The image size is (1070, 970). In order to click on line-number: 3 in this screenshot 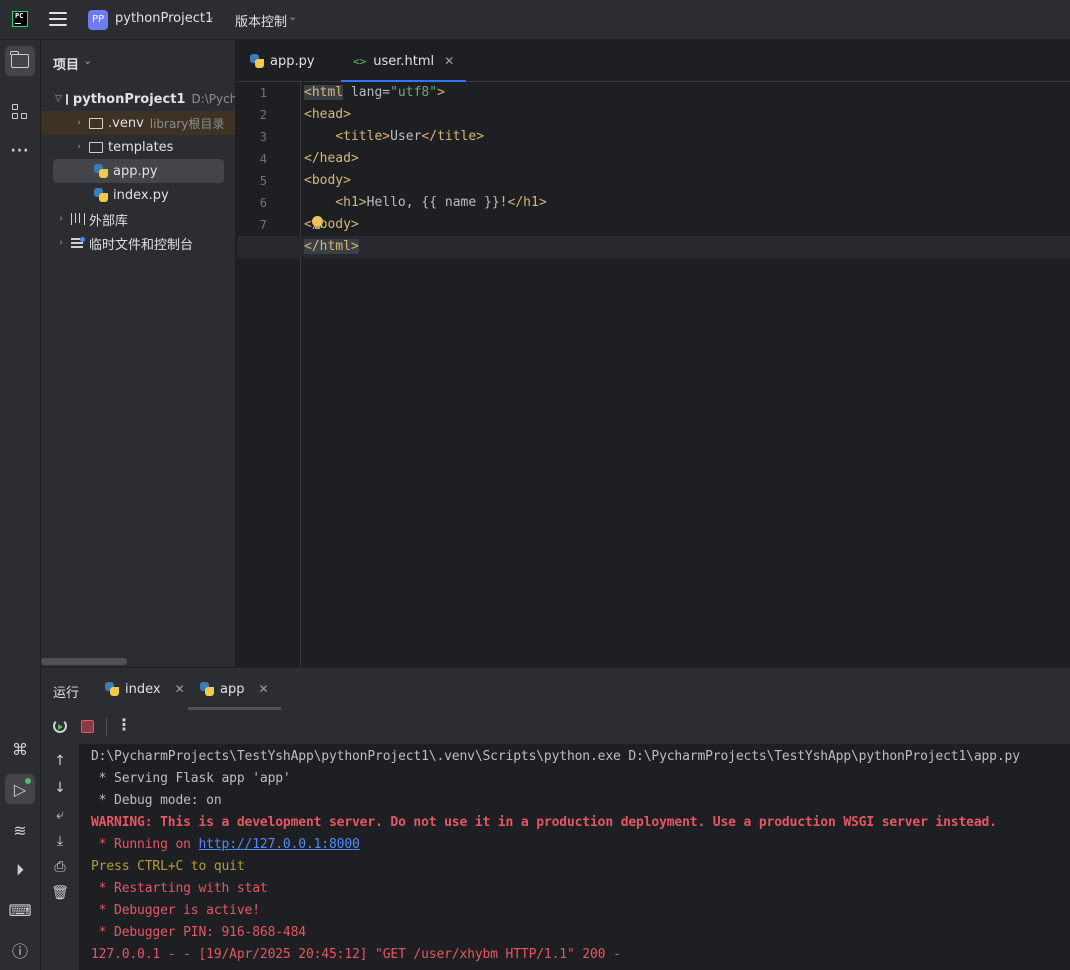, I will do `click(252, 137)`.